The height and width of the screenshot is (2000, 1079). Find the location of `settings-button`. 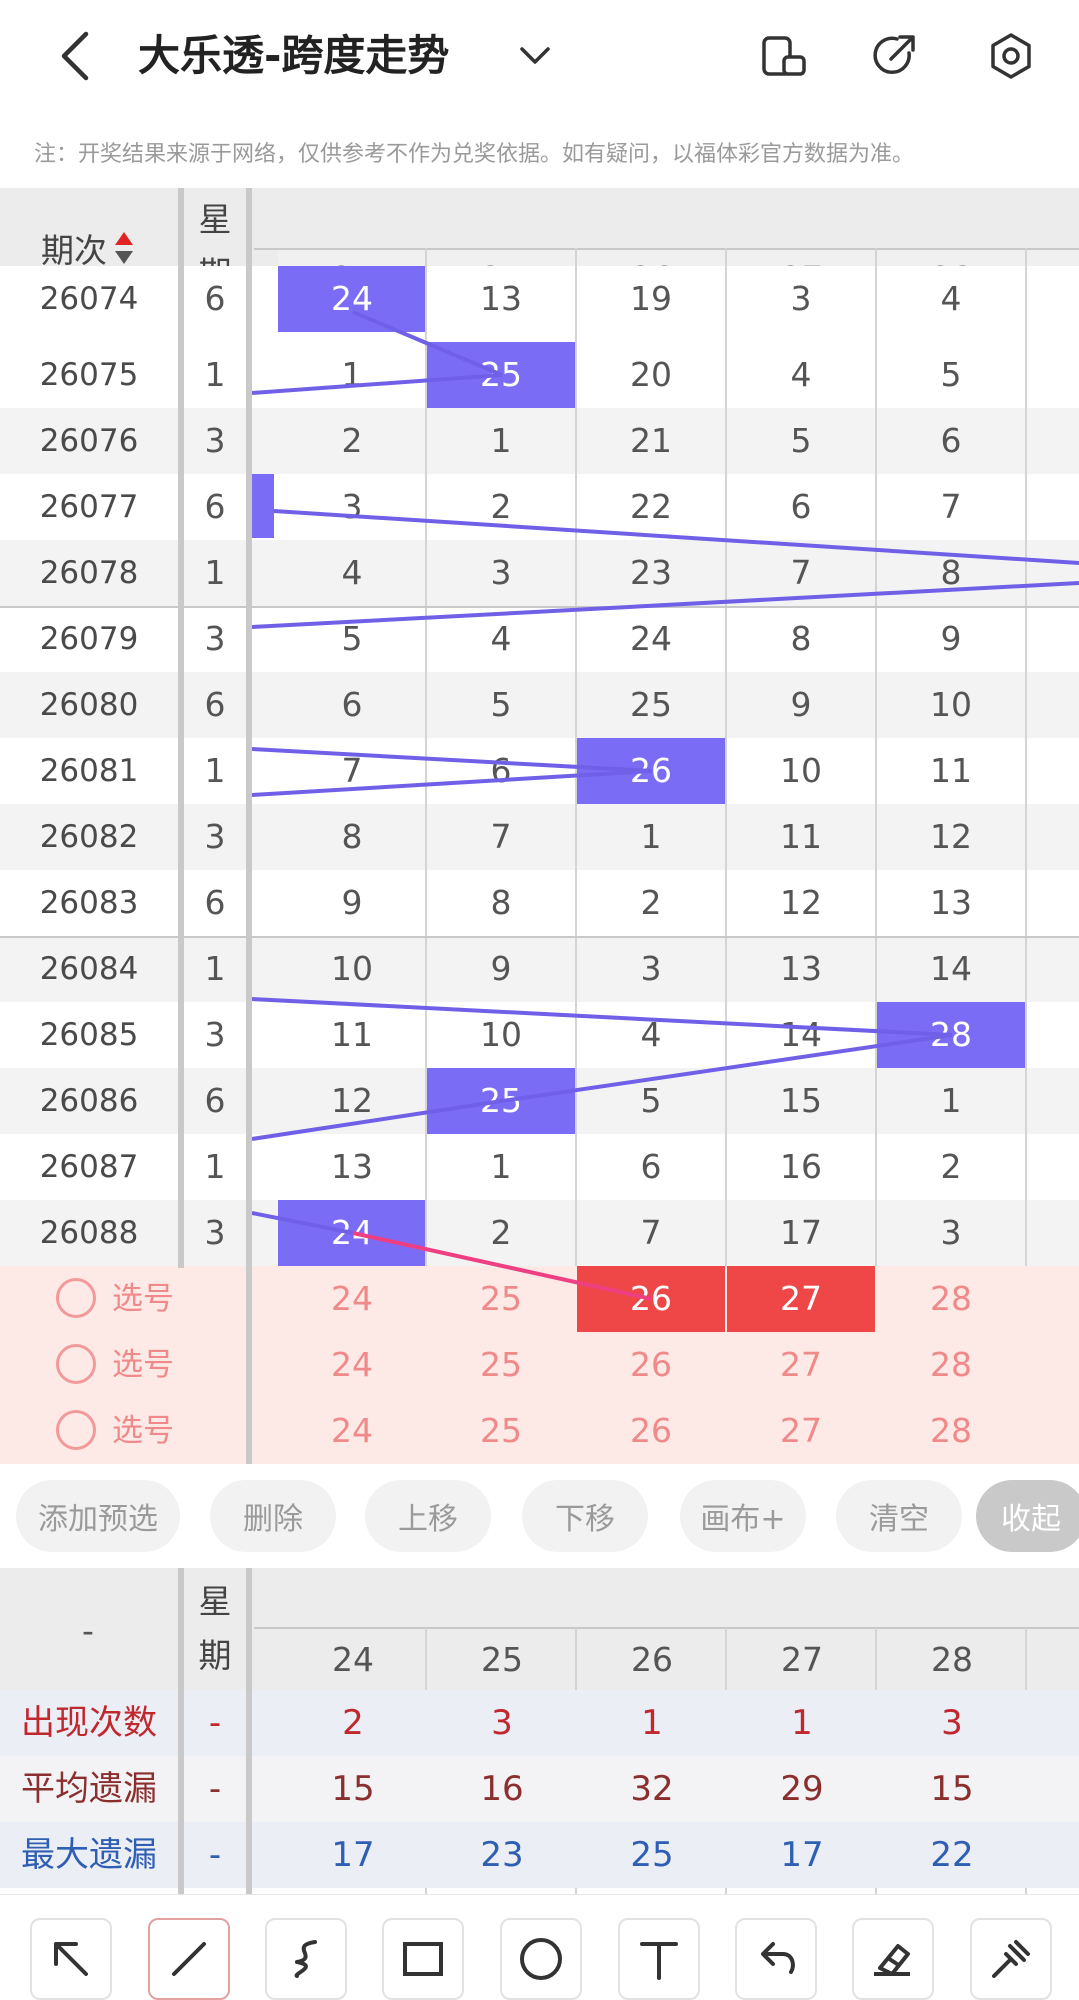

settings-button is located at coordinates (1011, 56).